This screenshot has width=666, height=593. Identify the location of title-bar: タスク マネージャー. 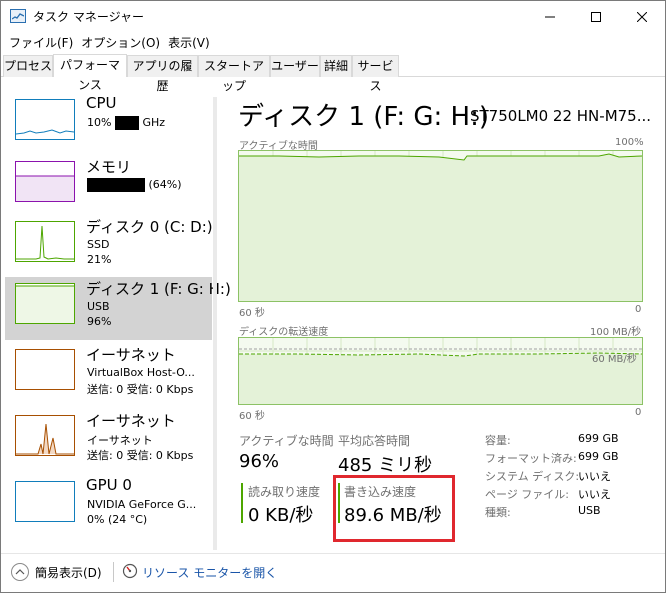
(333, 16).